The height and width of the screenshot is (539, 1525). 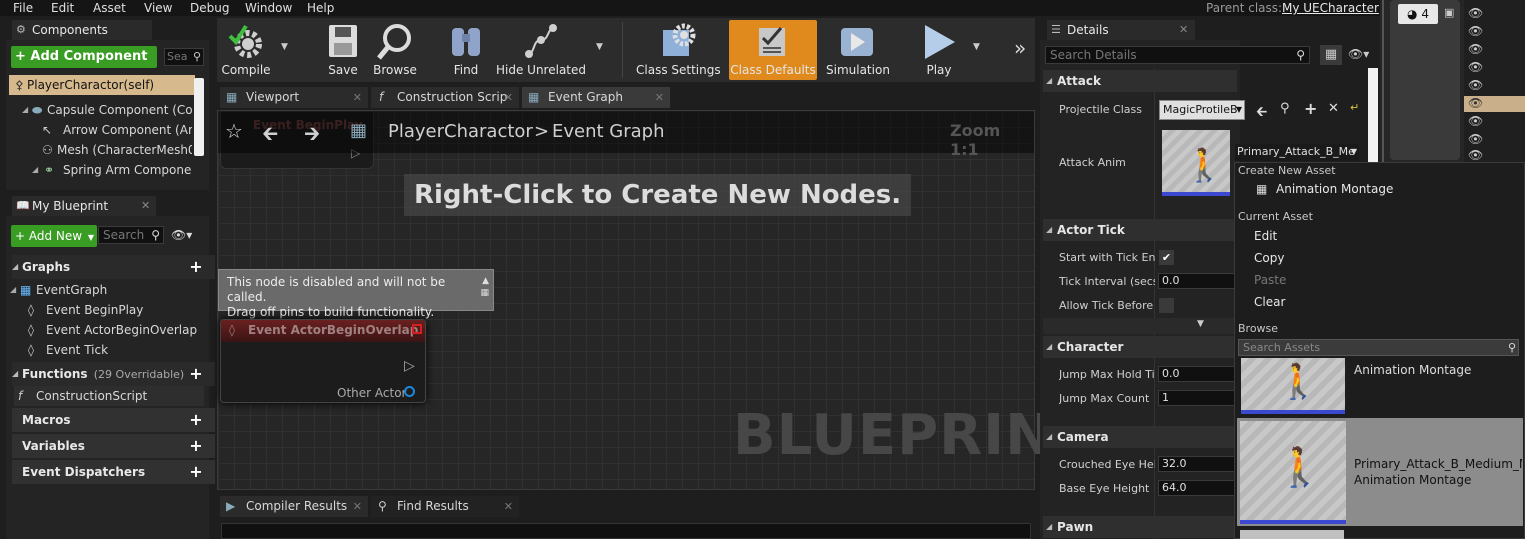 What do you see at coordinates (1333, 108) in the screenshot?
I see `clear-x-icon: ✕` at bounding box center [1333, 108].